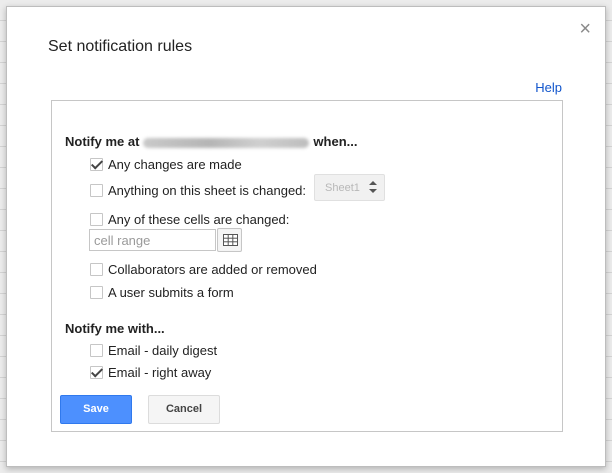 This screenshot has height=473, width=612. What do you see at coordinates (96, 219) in the screenshot?
I see `cells-changed-checkbox` at bounding box center [96, 219].